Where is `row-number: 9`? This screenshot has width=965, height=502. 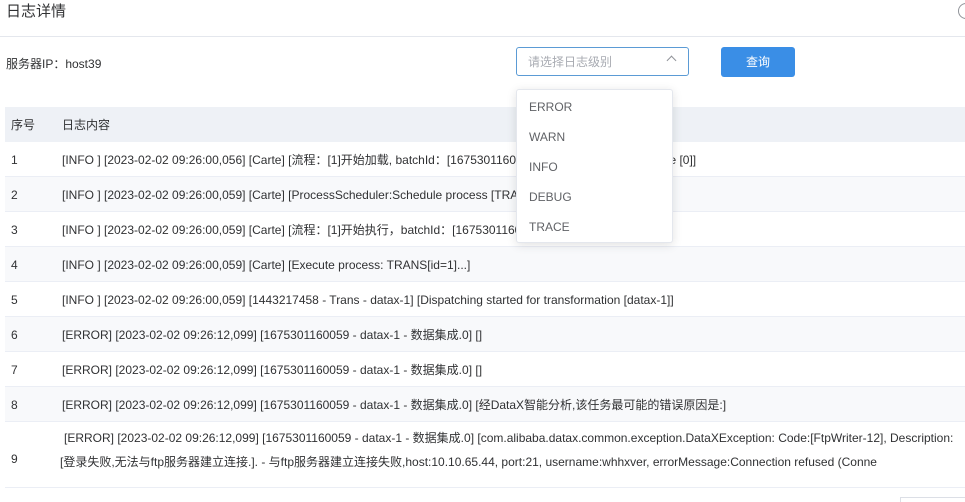 row-number: 9 is located at coordinates (14, 459).